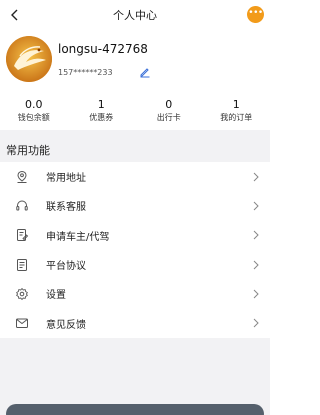 The height and width of the screenshot is (415, 320). I want to click on menu-item-apply-driver: 申请车主/代驾, so click(135, 235).